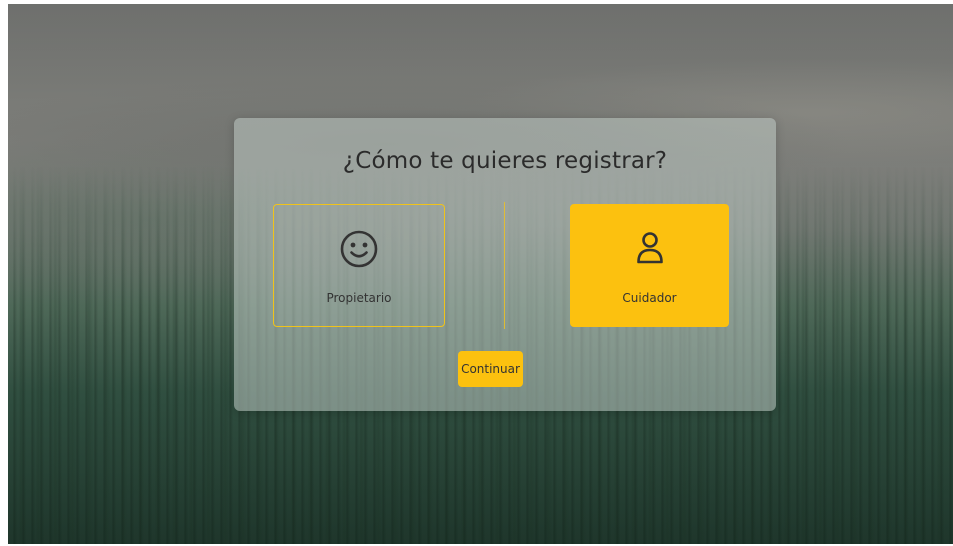 This screenshot has width=953, height=546. Describe the element at coordinates (649, 248) in the screenshot. I see `person-icon` at that location.